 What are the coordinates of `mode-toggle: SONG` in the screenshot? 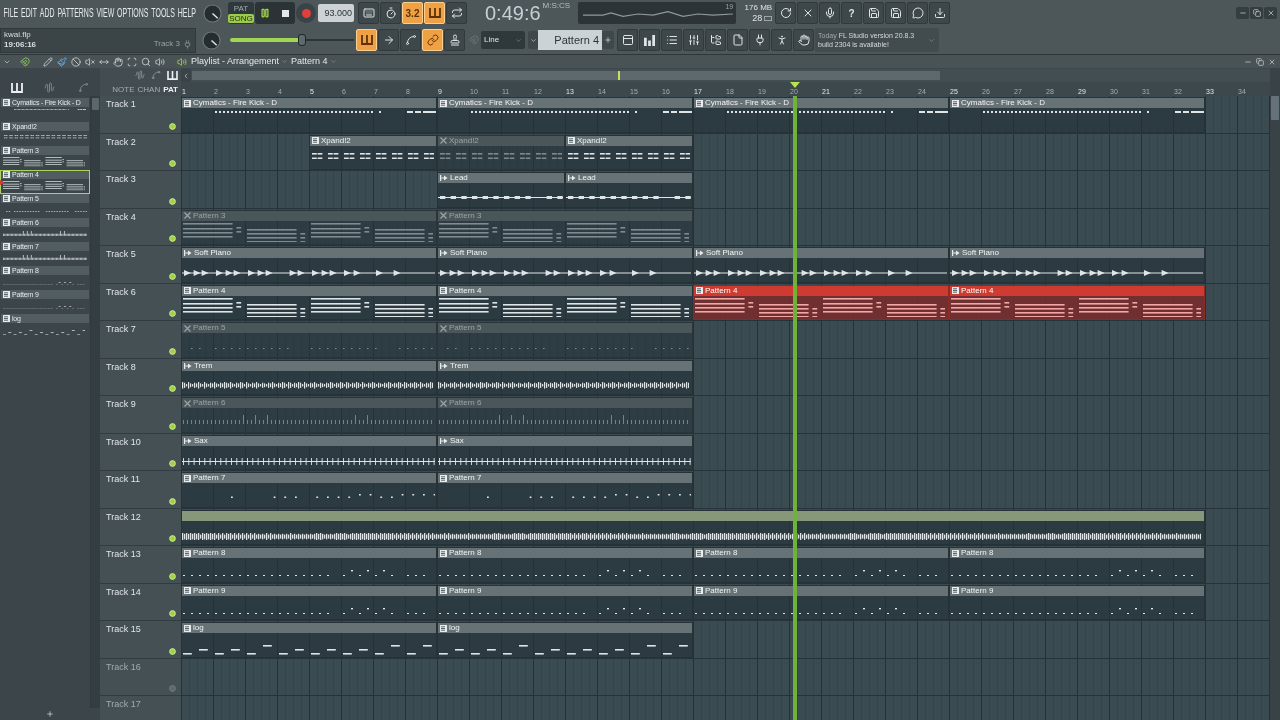 It's located at (241, 18).